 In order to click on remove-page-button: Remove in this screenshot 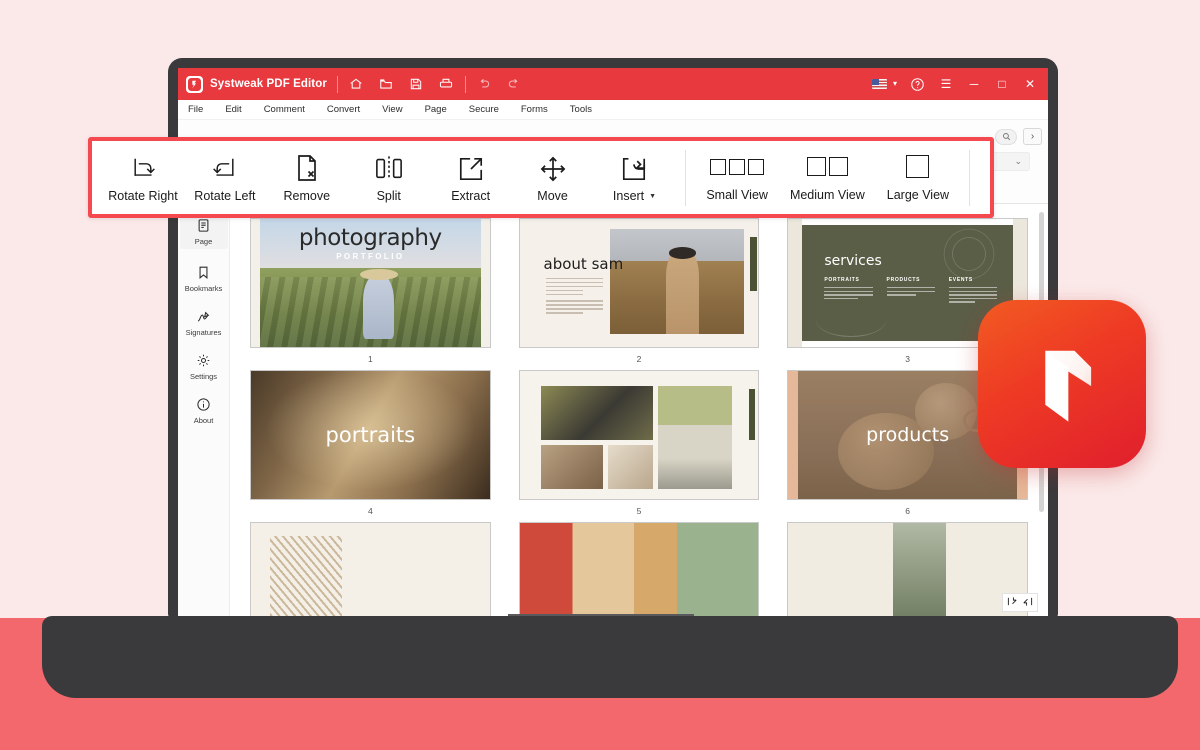, I will do `click(307, 177)`.